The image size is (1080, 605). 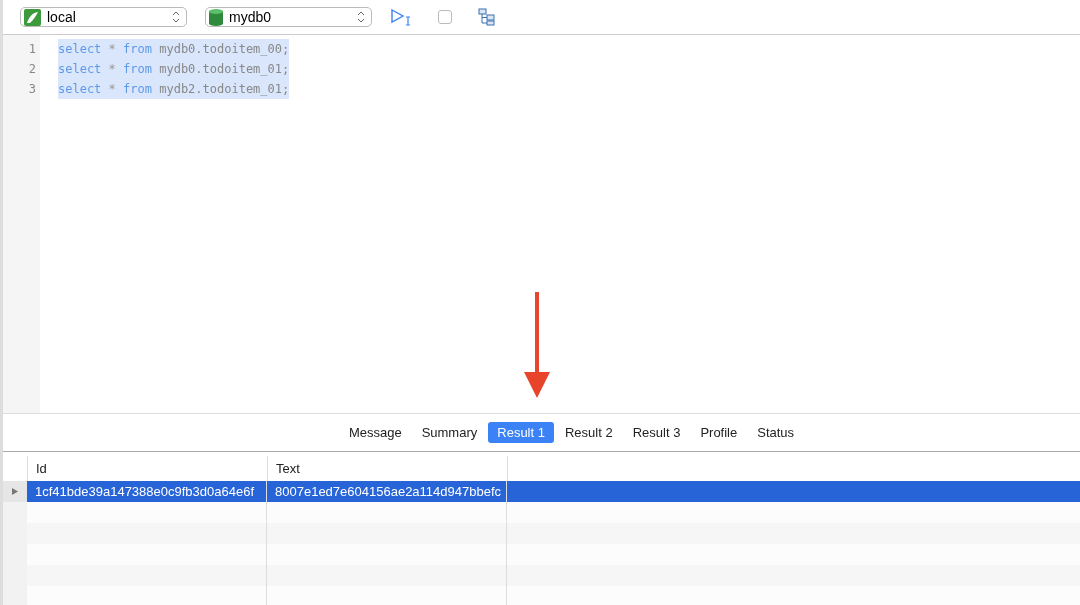 I want to click on connection-select: local, so click(x=103, y=17).